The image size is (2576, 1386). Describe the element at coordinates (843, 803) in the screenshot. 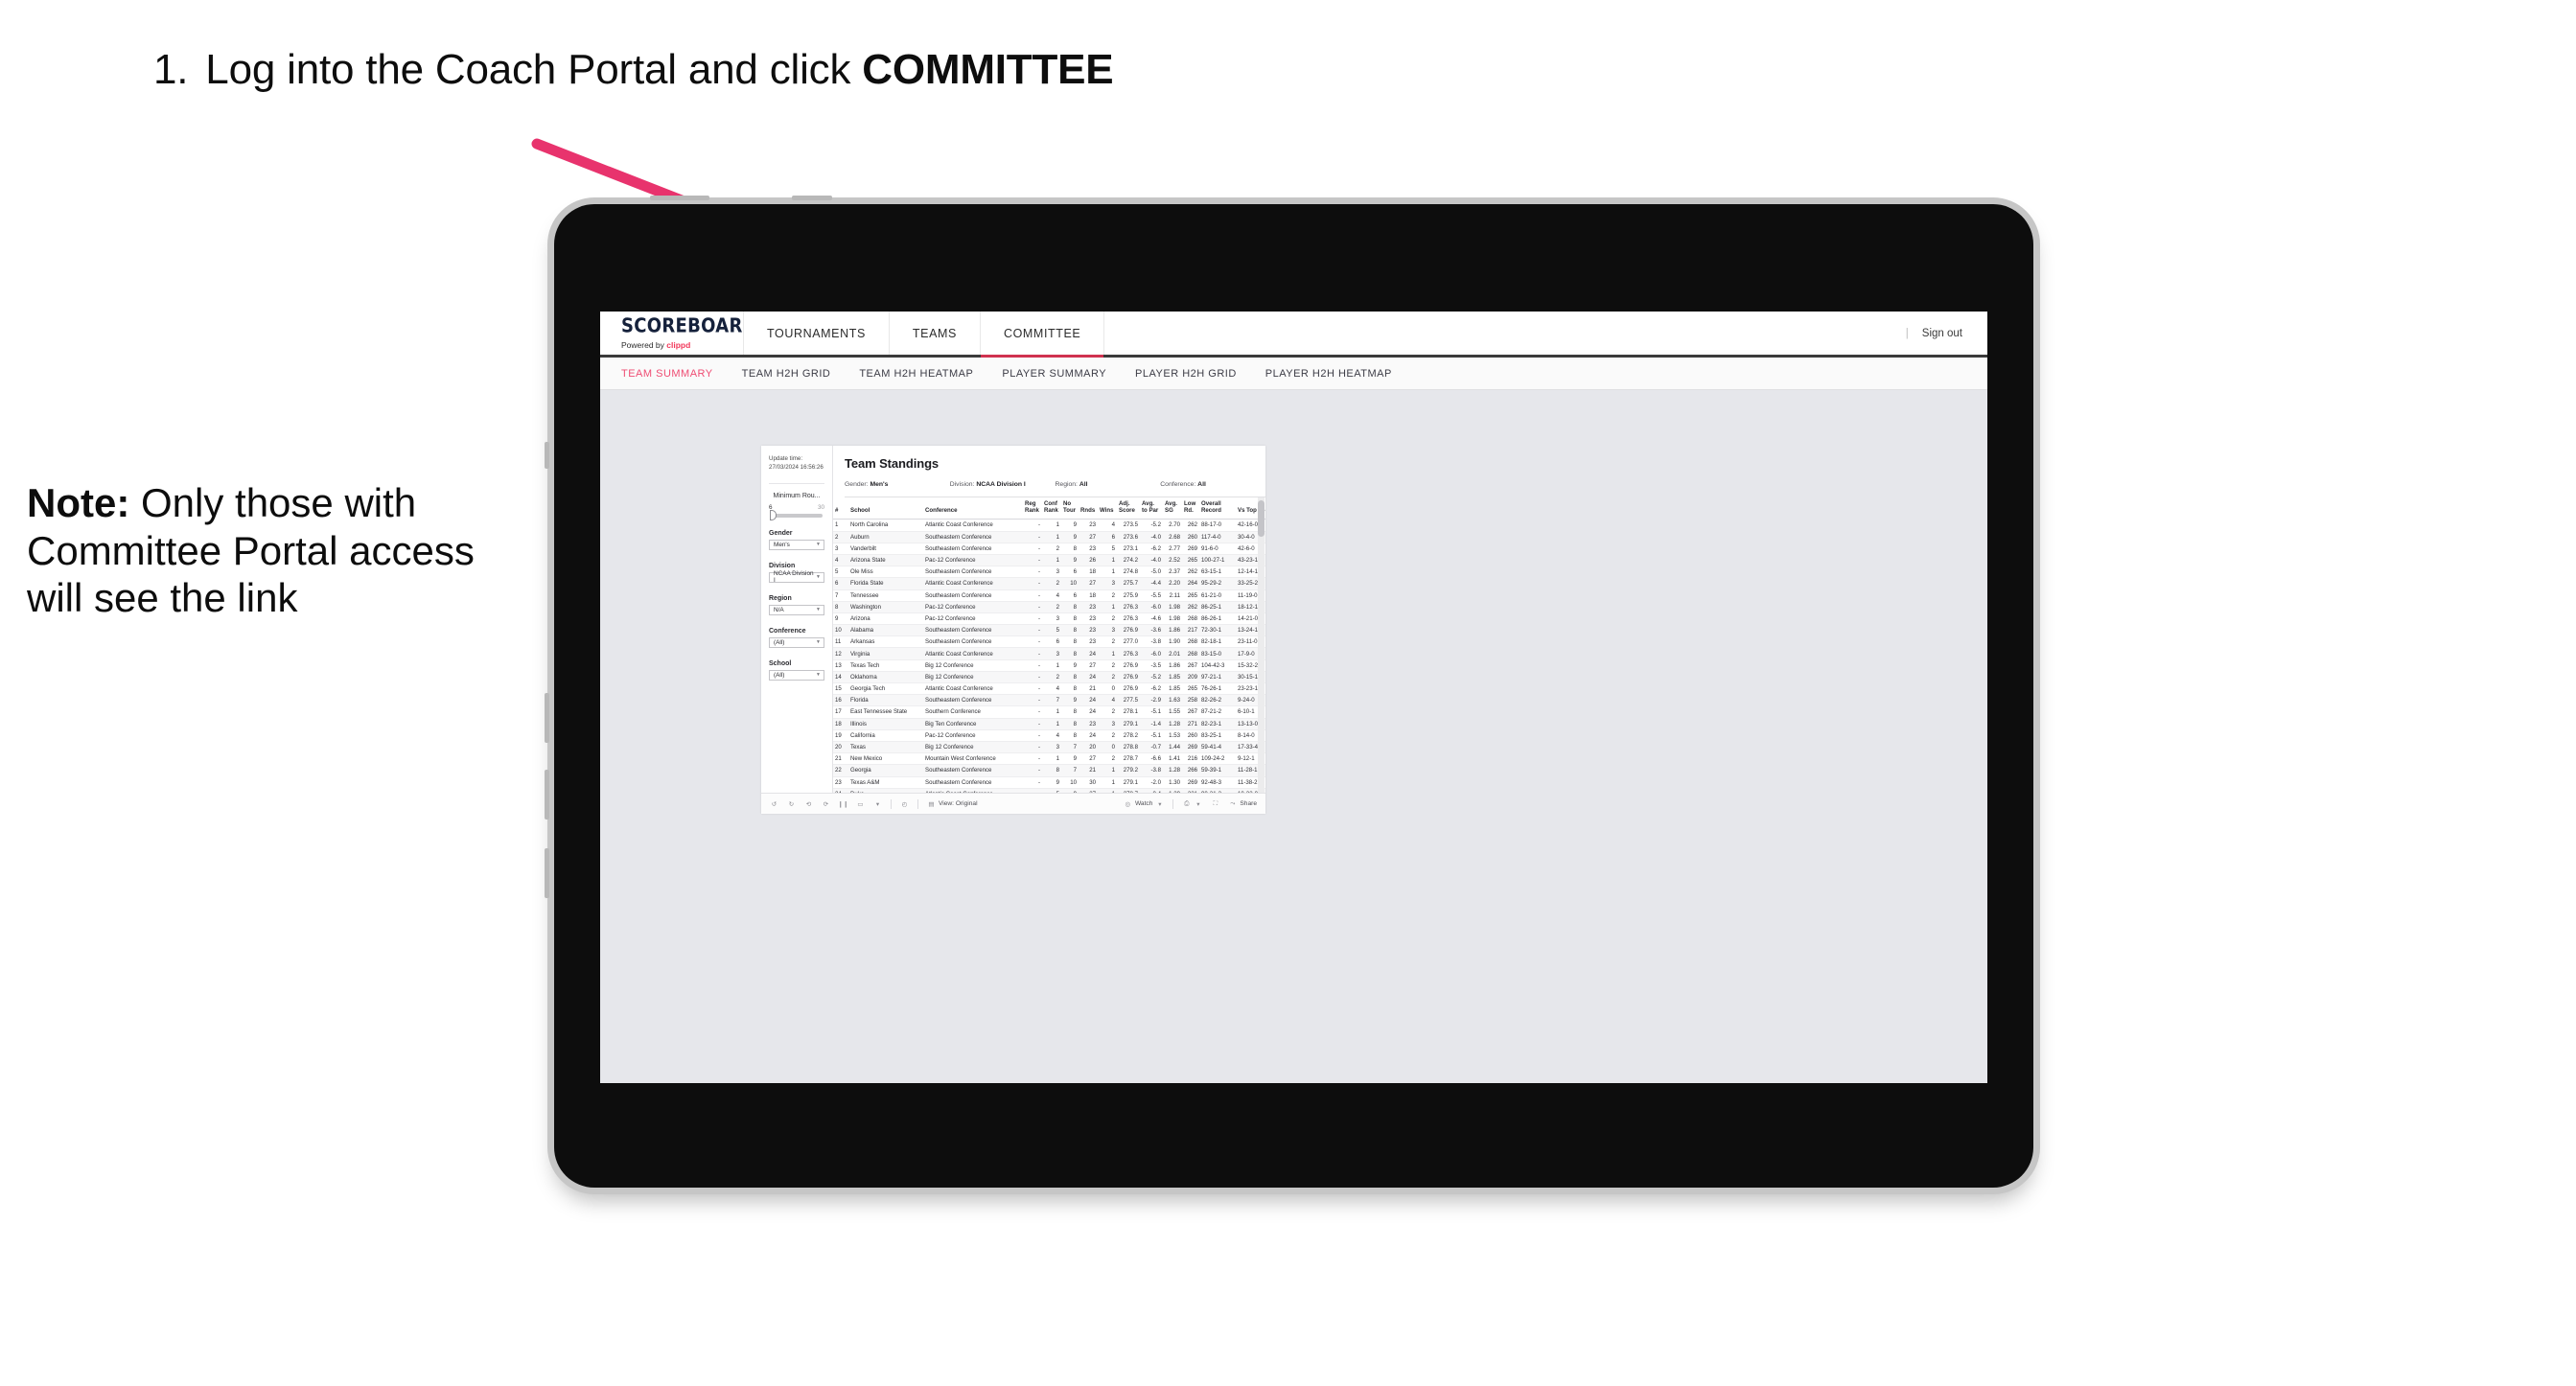

I see `pause-updates-icon: ❙❙` at that location.